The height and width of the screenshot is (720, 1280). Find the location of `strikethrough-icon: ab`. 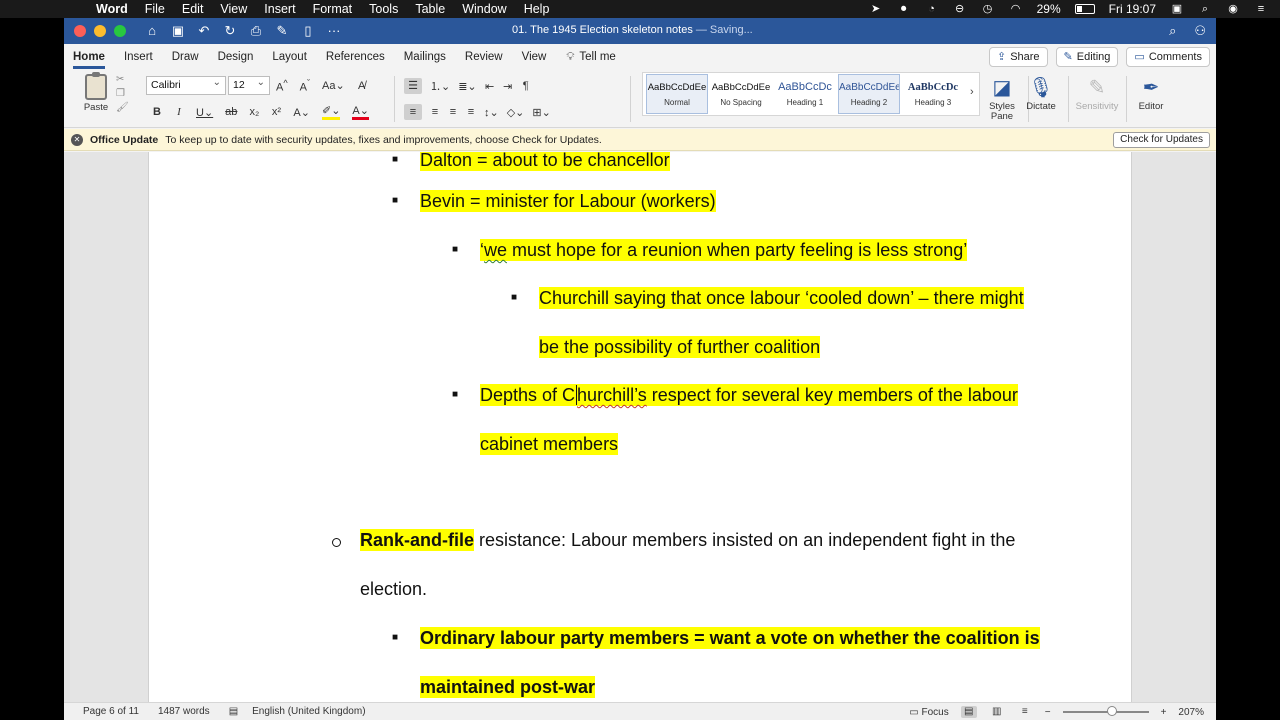

strikethrough-icon: ab is located at coordinates (231, 112).